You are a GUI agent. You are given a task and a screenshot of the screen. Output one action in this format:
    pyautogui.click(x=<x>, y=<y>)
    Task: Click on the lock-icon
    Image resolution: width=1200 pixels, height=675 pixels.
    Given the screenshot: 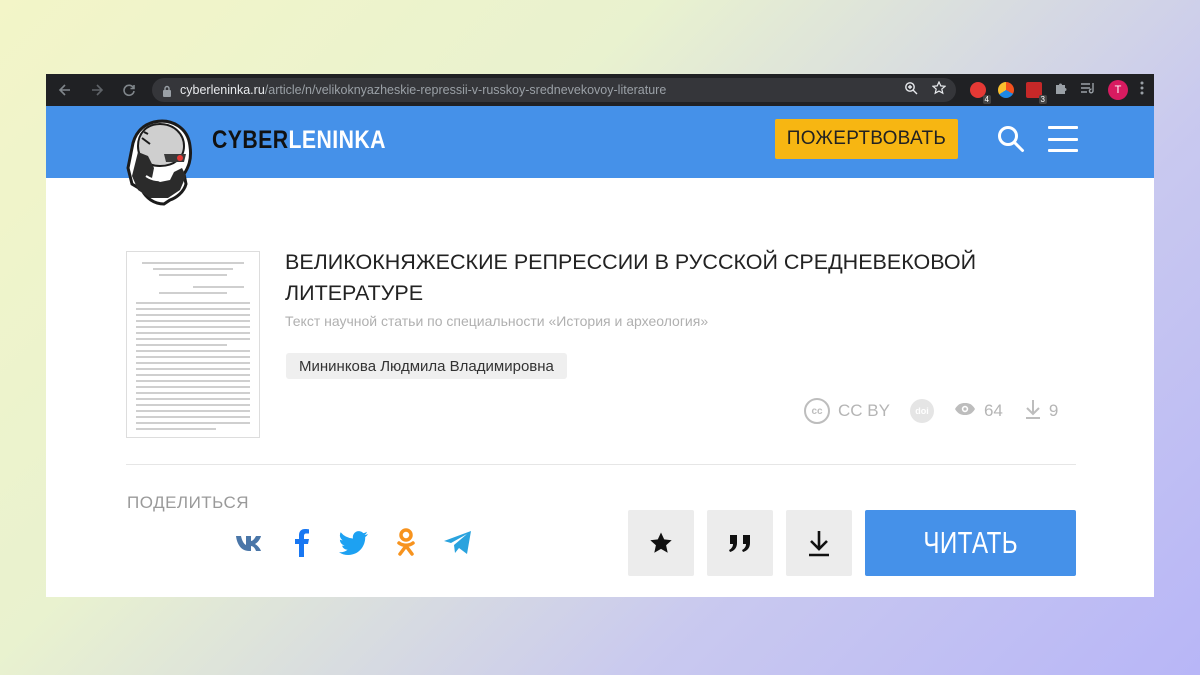 What is the action you would take?
    pyautogui.click(x=167, y=90)
    